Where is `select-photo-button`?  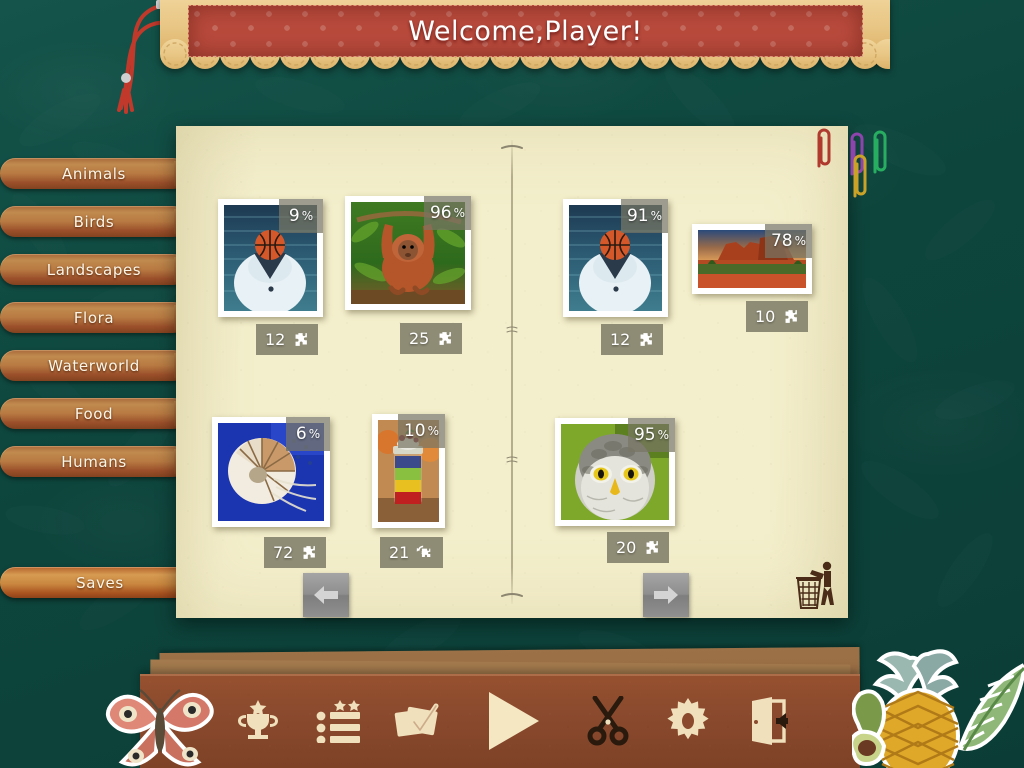
select-photo-button is located at coordinates (418, 721).